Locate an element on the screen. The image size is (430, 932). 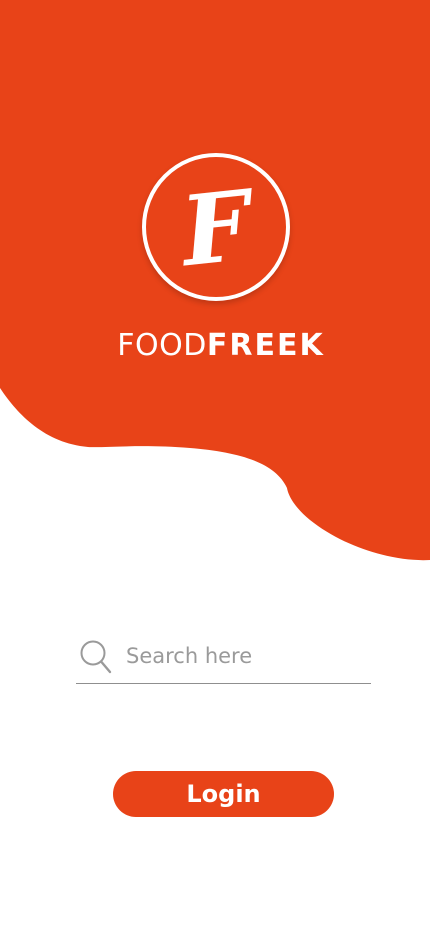
logo-badge: F is located at coordinates (216, 227).